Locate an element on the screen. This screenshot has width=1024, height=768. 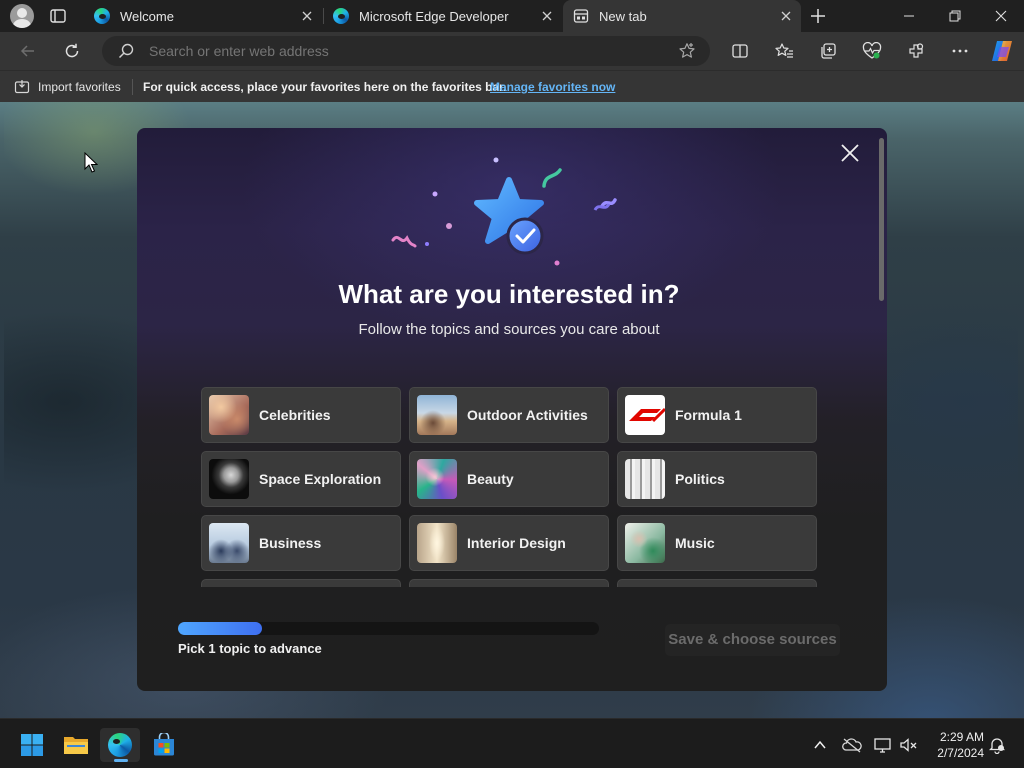
favorites-separator is located at coordinates (132, 87).